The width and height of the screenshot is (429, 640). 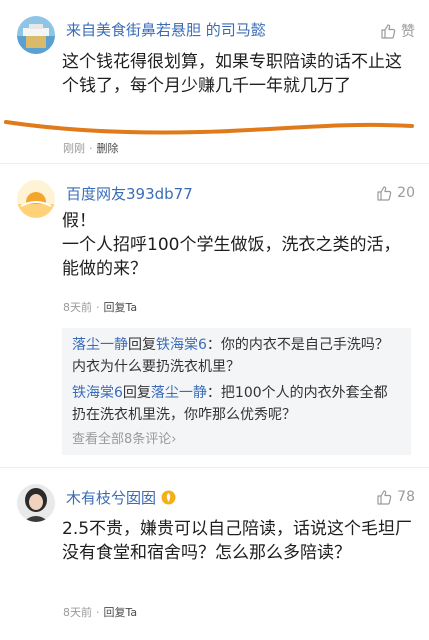 I want to click on like-button: 78, so click(x=395, y=497).